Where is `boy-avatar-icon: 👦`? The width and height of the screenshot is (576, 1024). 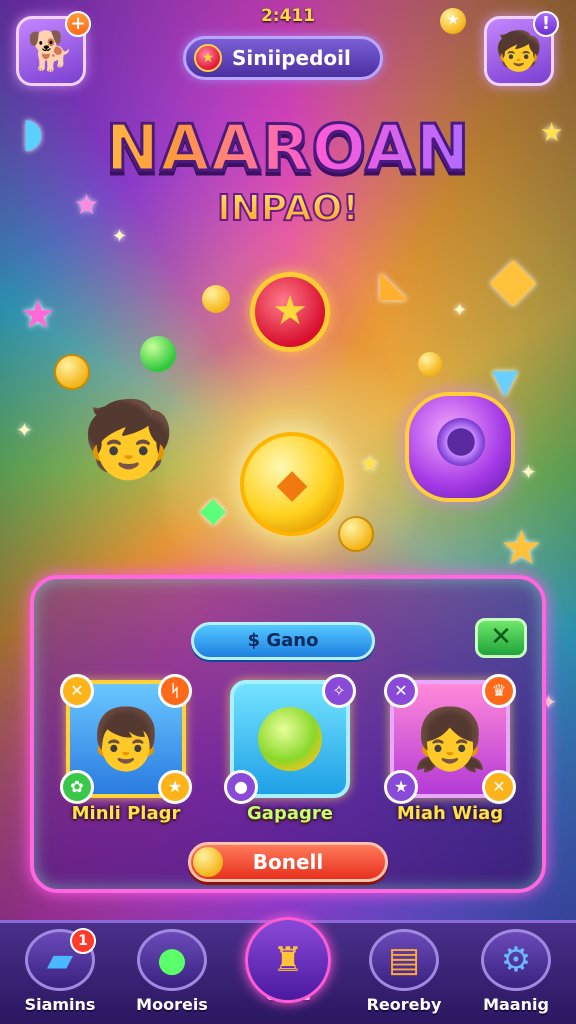
boy-avatar-icon: 👦 is located at coordinates (126, 739).